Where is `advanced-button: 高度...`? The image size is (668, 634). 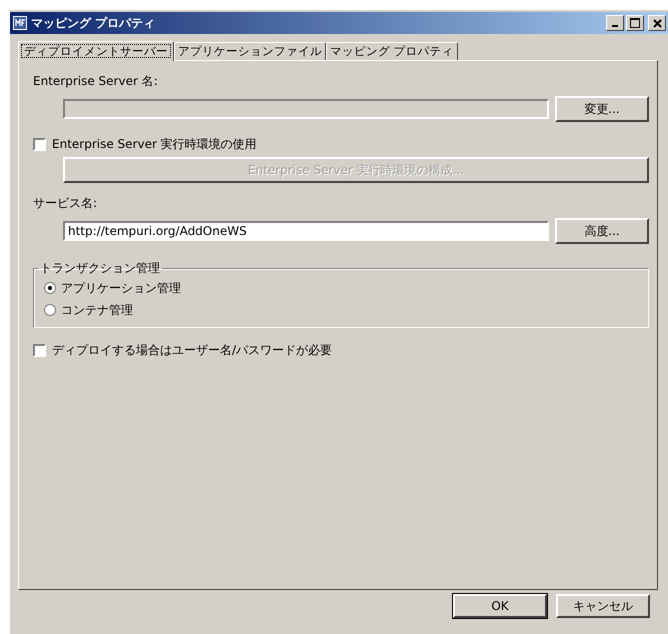
advanced-button: 高度... is located at coordinates (602, 231).